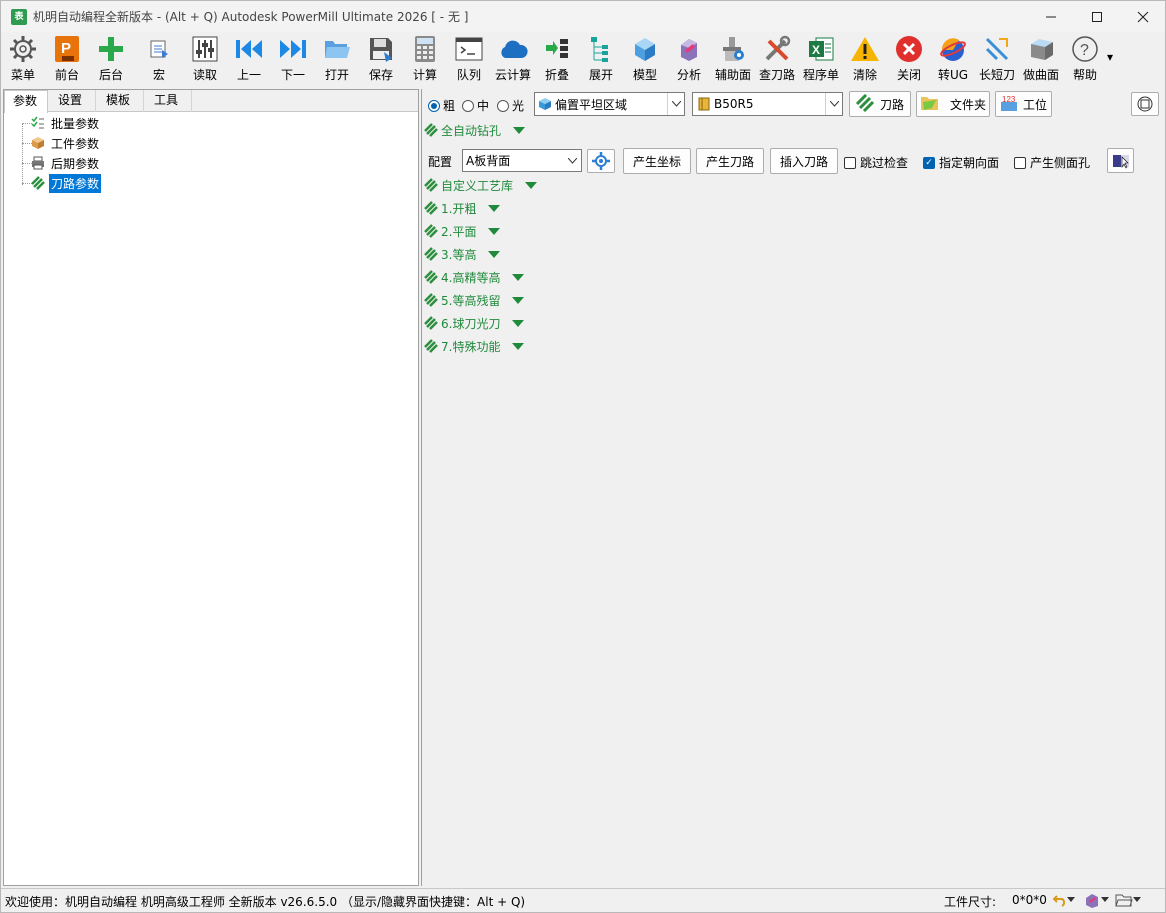 The image size is (1166, 913). I want to click on section-contour-rest: 5.等高残留, so click(474, 300).